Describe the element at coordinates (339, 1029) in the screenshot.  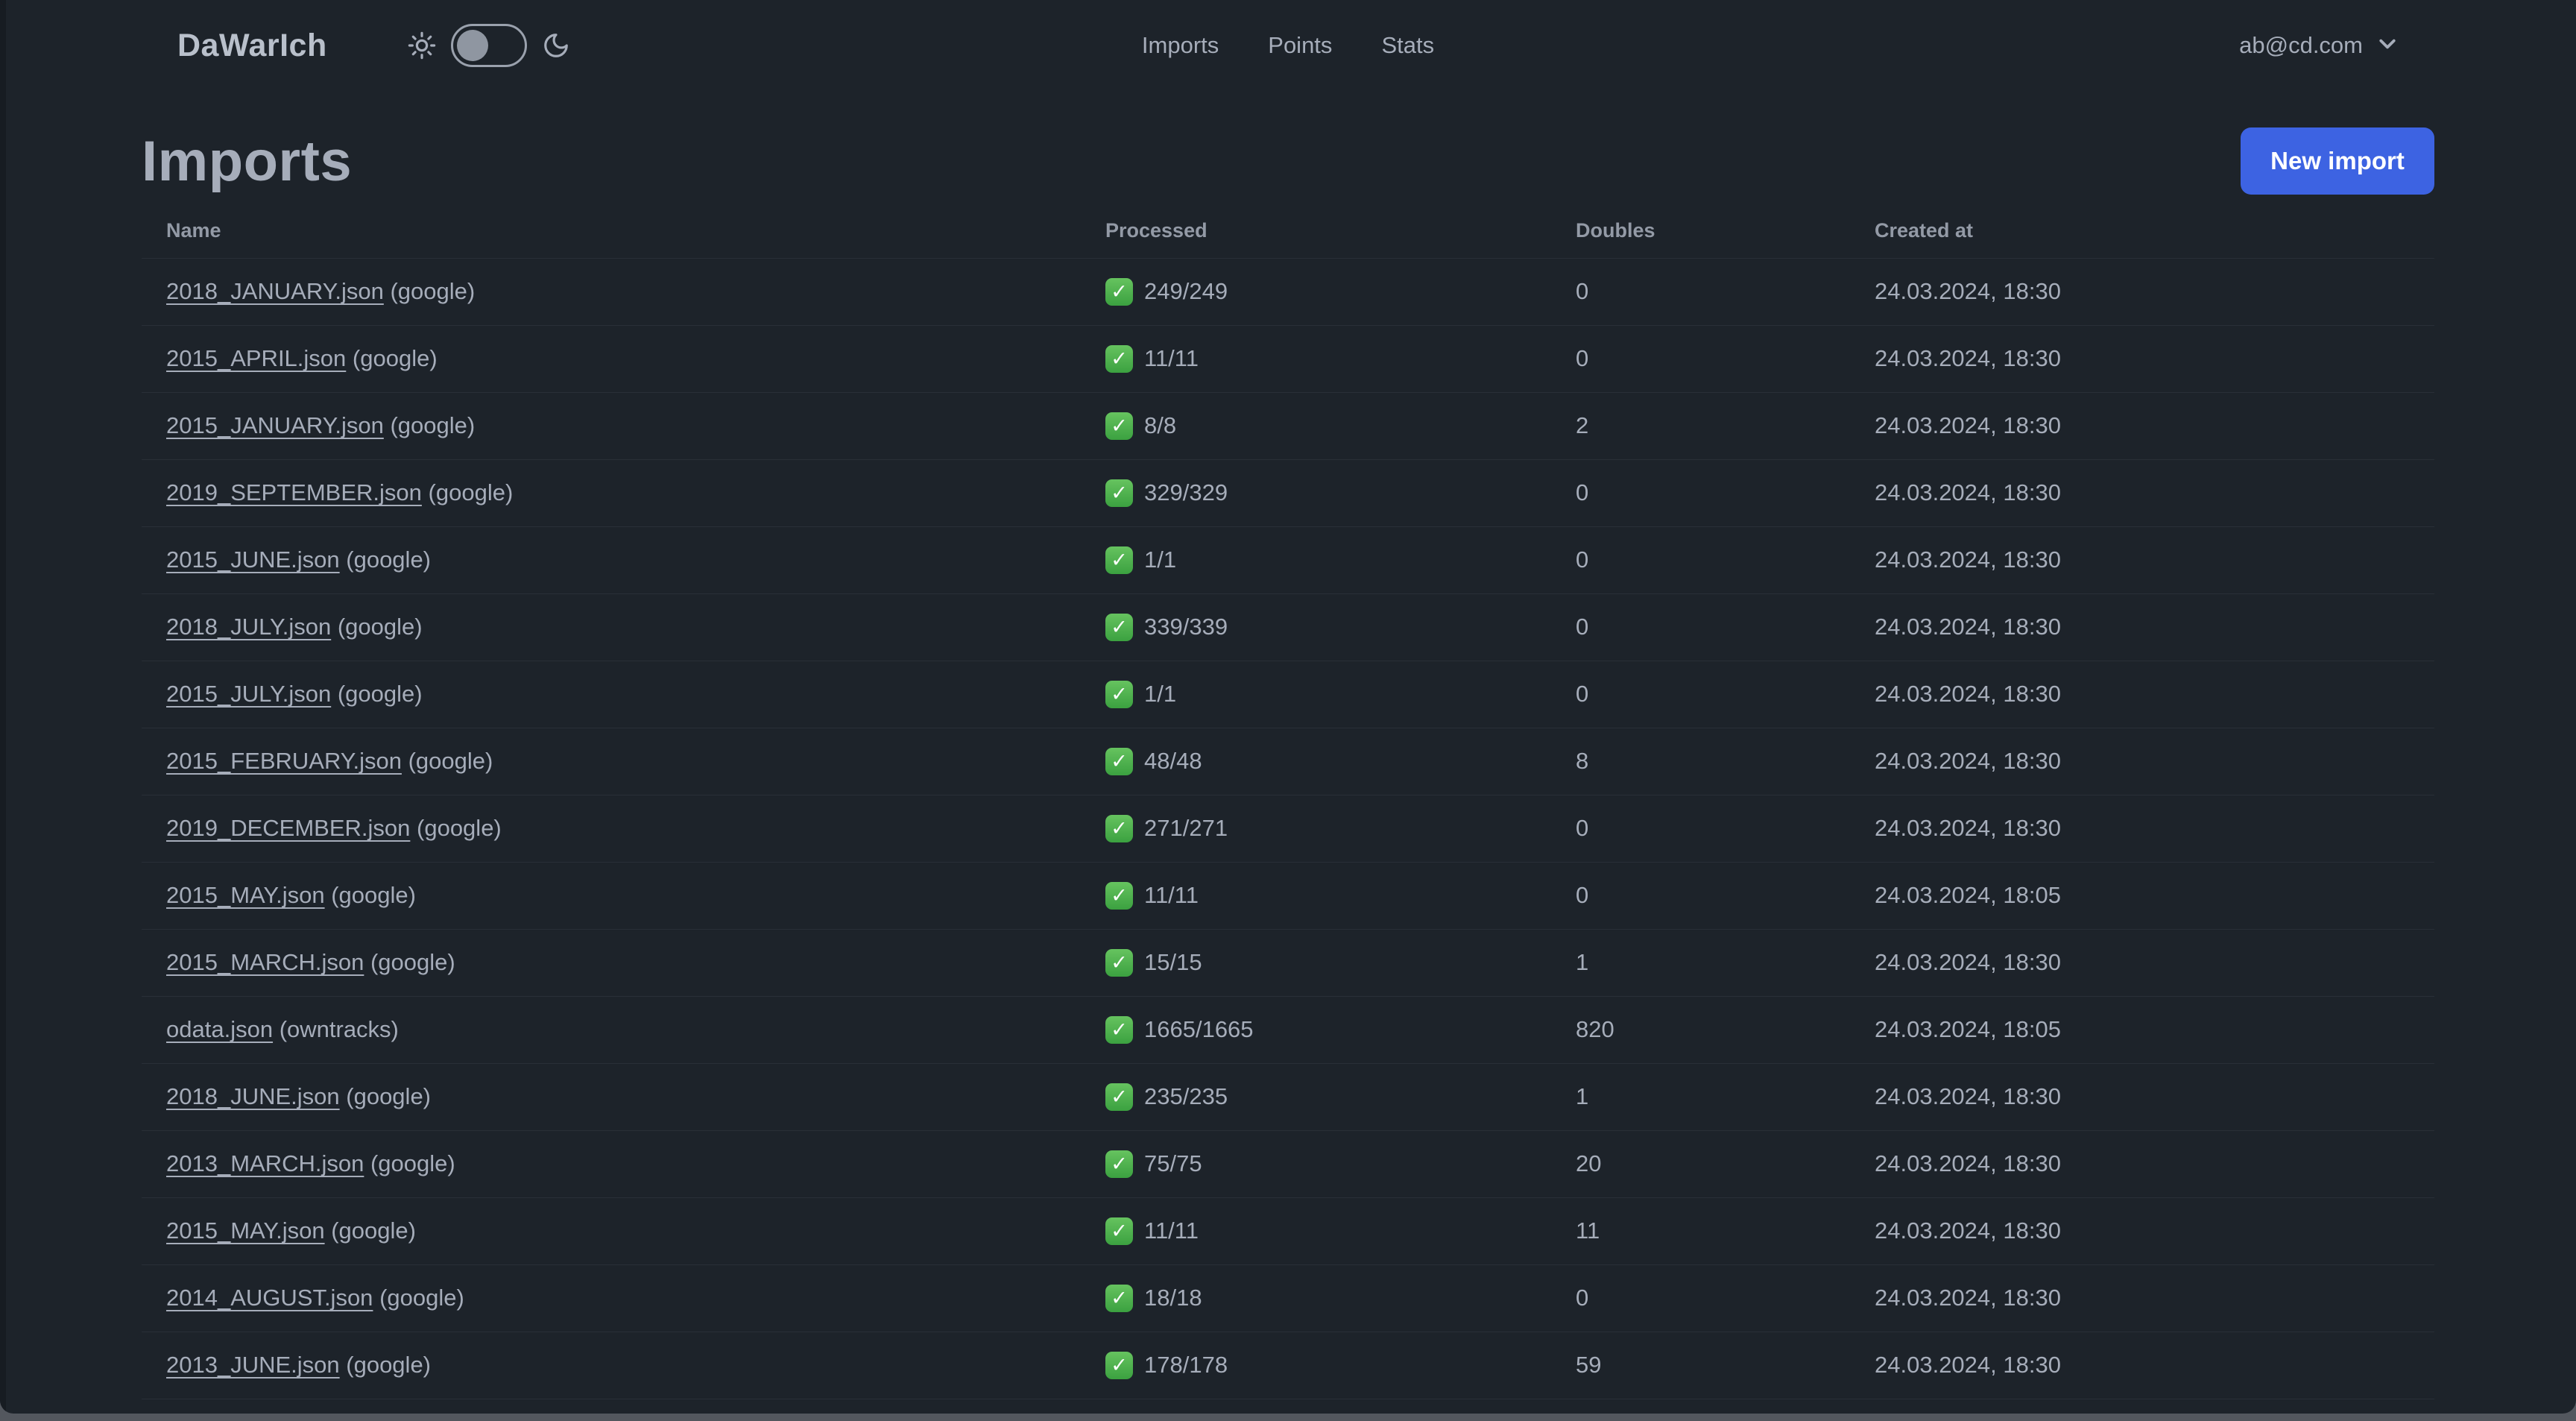
I see `import-source-label: (owntracks)` at that location.